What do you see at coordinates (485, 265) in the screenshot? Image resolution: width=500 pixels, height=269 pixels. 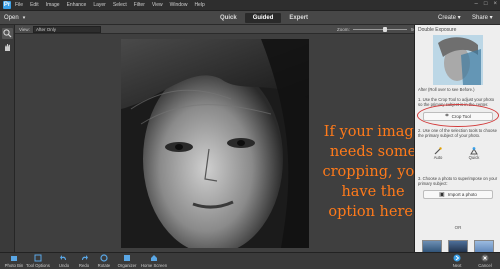 I see `cancel-label: Cancel` at bounding box center [485, 265].